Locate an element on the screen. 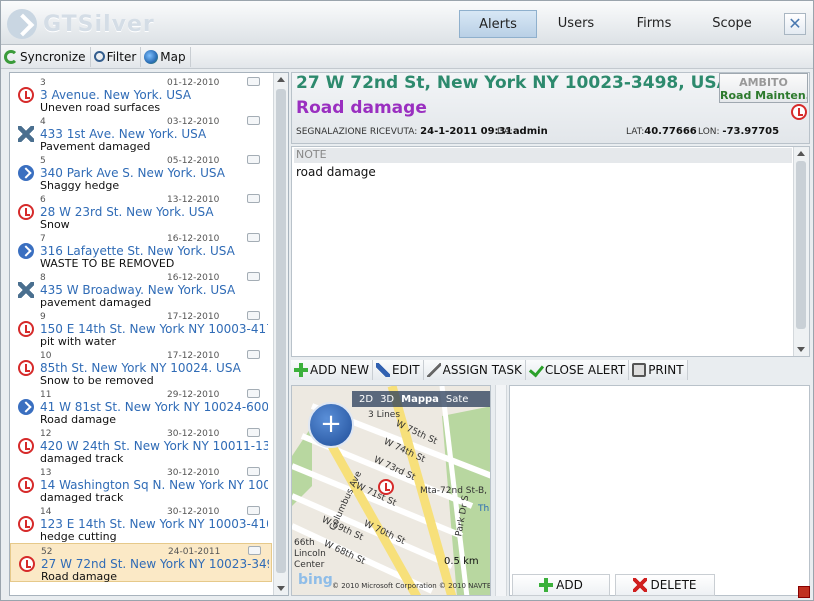 The width and height of the screenshot is (814, 601). tab-users: Users is located at coordinates (576, 24).